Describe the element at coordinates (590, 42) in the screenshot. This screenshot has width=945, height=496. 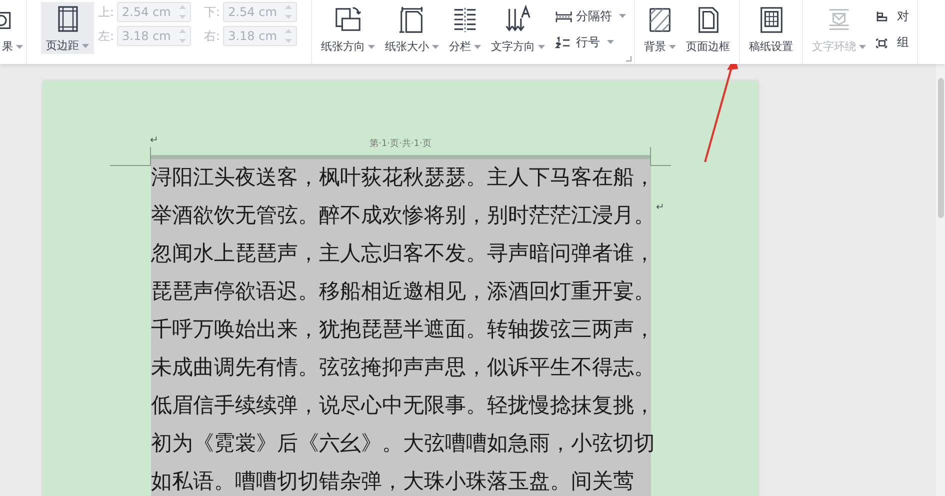
I see `ribbon-button: 行号` at that location.